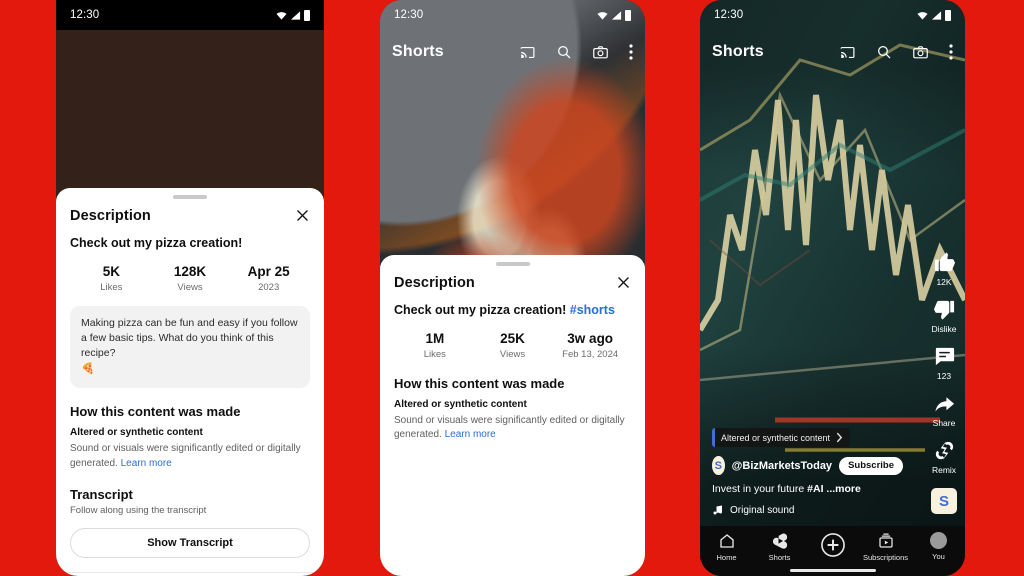 This screenshot has width=1024, height=576. I want to click on home-indicator, so click(832, 570).